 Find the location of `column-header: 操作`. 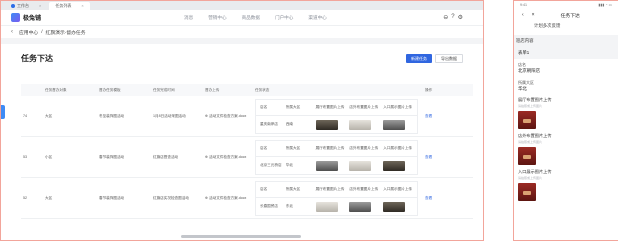

column-header: 操作 is located at coordinates (429, 89).